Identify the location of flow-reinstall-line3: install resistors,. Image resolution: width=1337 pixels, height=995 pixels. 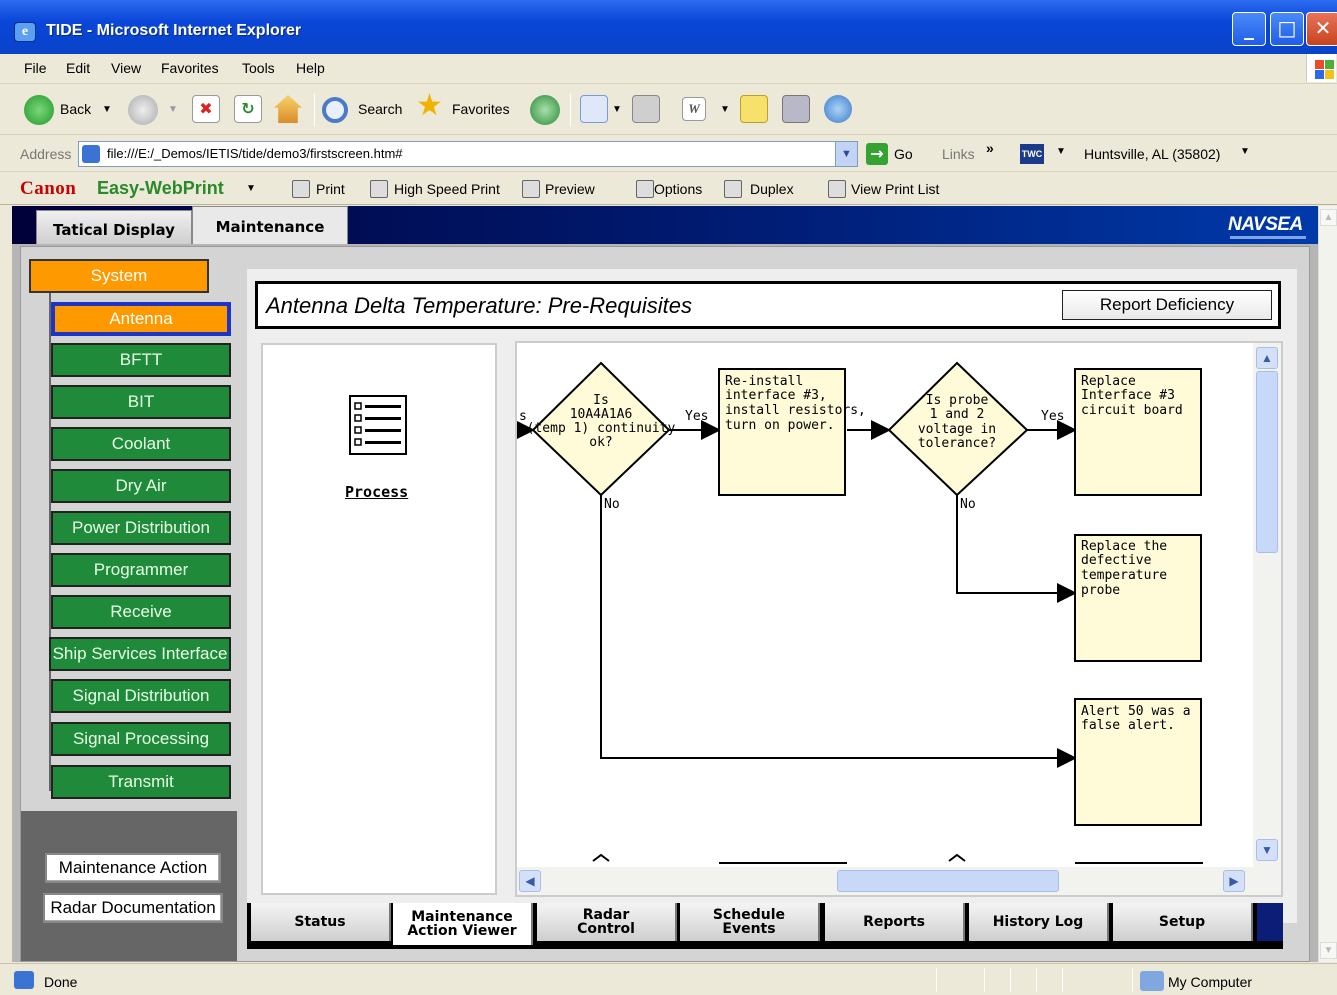
(795, 410).